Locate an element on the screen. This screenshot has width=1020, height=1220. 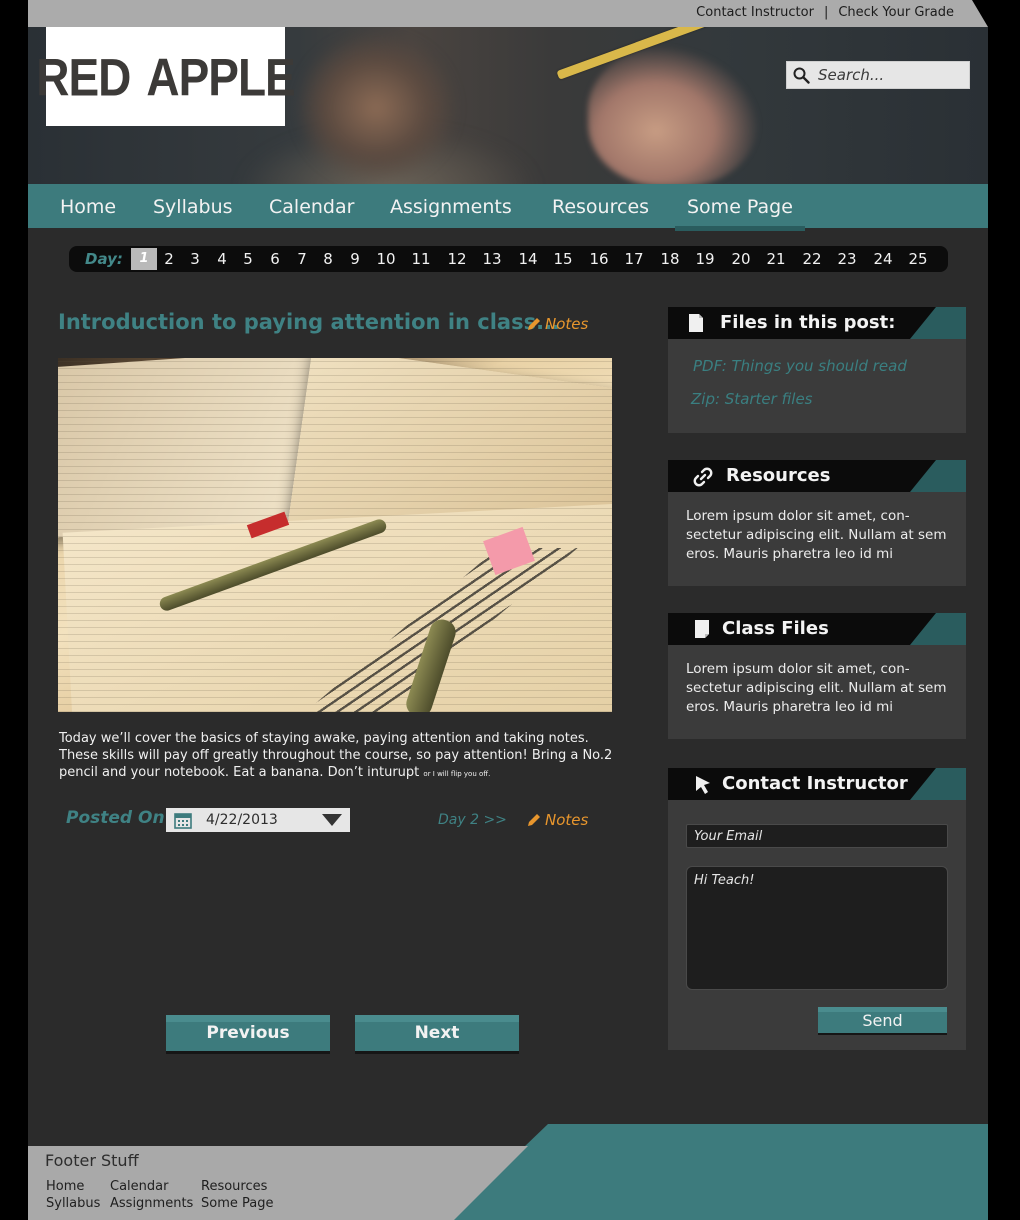
day-15: 15 is located at coordinates (563, 259).